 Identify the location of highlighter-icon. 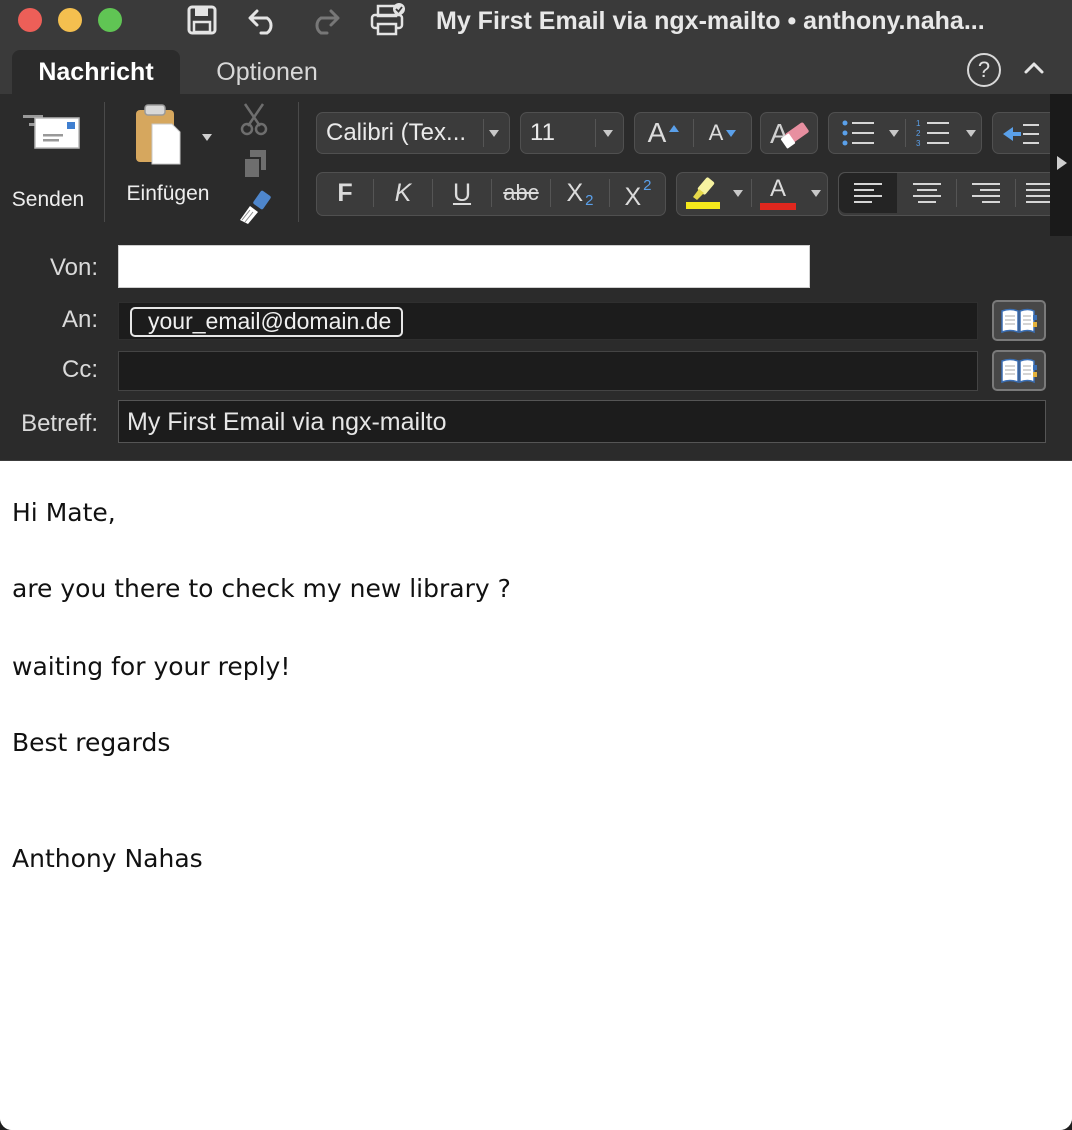
(703, 193).